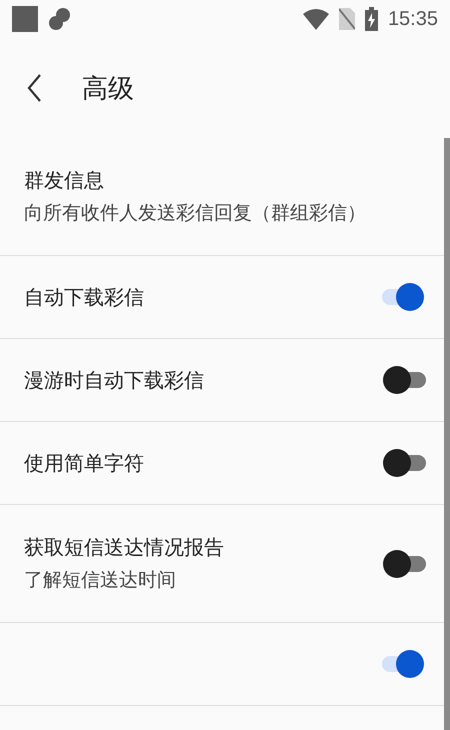 The image size is (450, 730). I want to click on setting-summary: 向所有收件人发送彩信回复（群组彩信）, so click(195, 213).